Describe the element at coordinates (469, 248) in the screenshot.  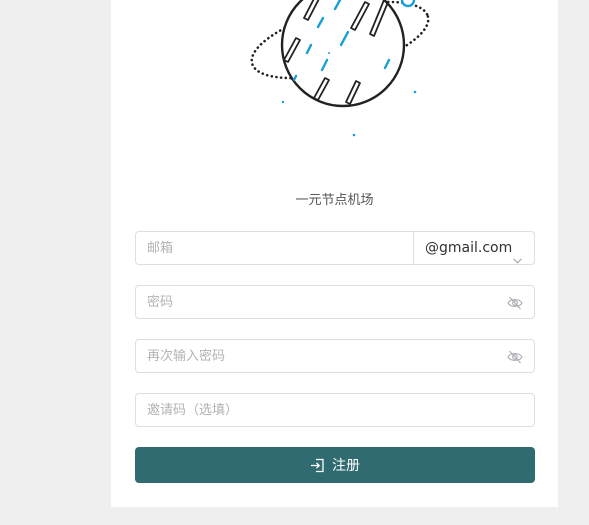
I see `email-domain-value: @gmail.com` at that location.